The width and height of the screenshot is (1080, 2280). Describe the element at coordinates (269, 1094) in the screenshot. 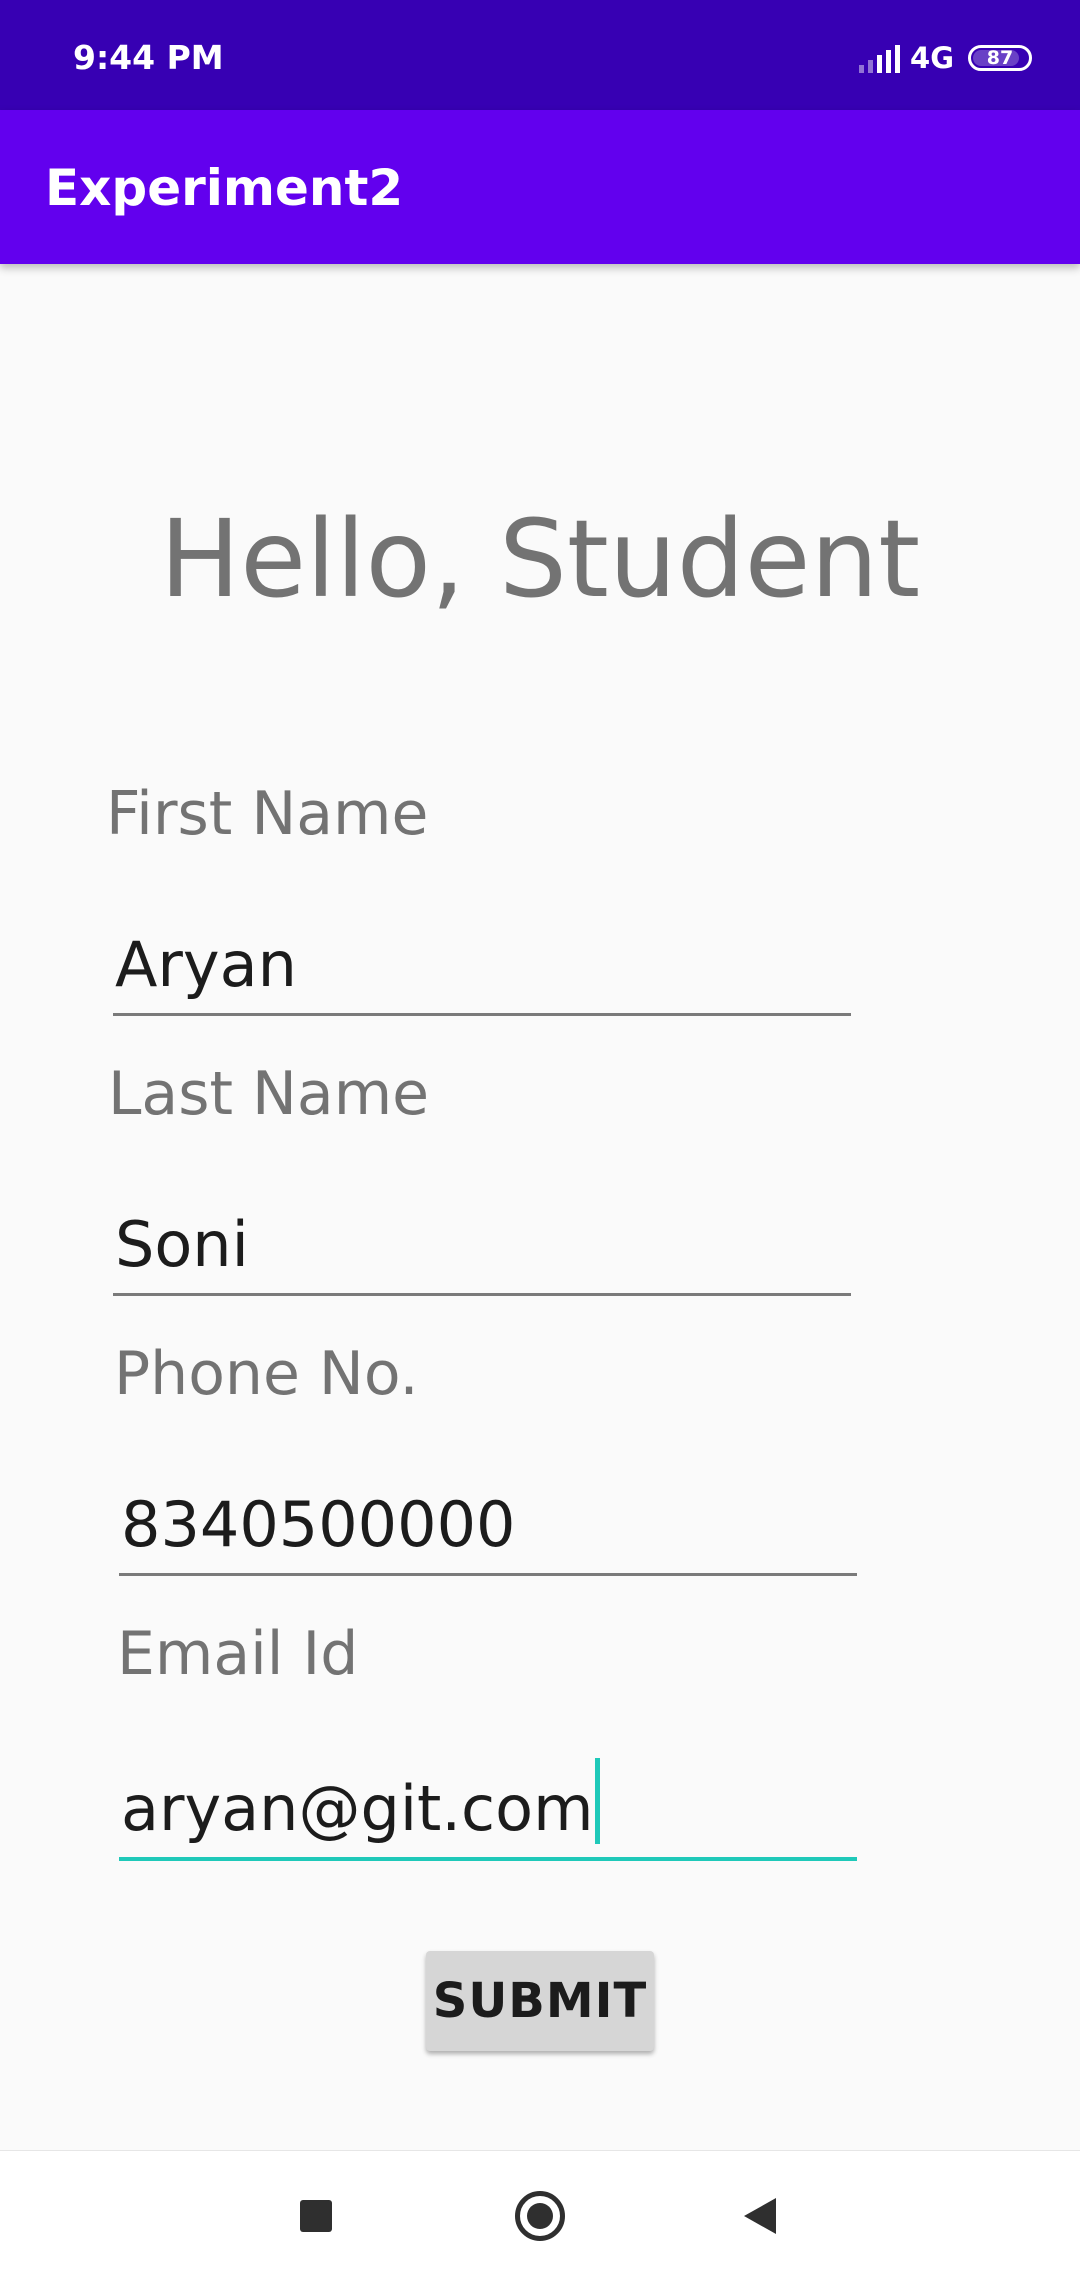

I see `last-name-label: Last Name` at that location.